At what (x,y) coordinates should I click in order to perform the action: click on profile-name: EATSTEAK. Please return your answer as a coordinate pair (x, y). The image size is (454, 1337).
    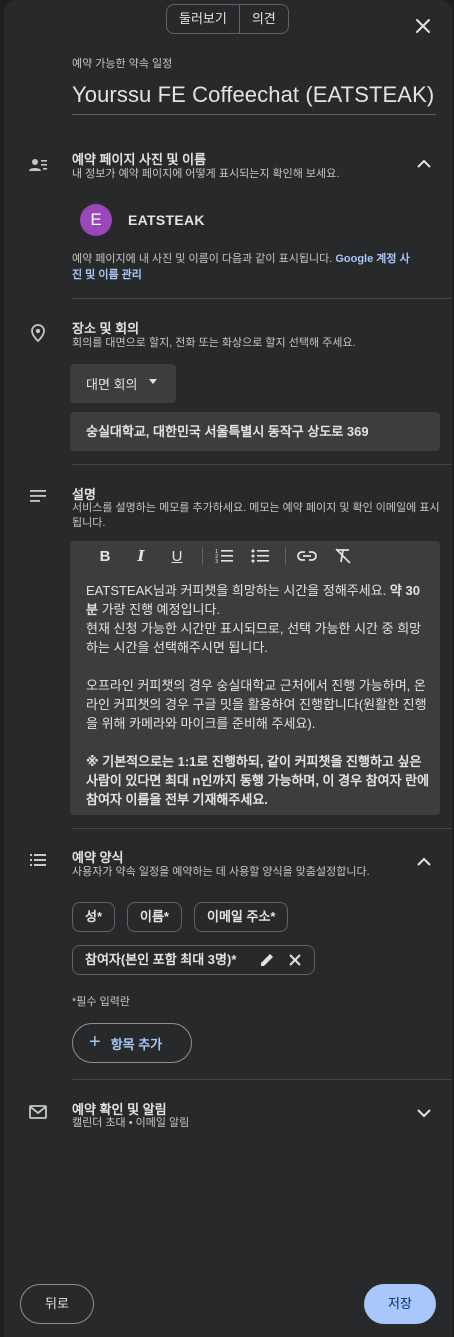
    Looking at the image, I should click on (166, 220).